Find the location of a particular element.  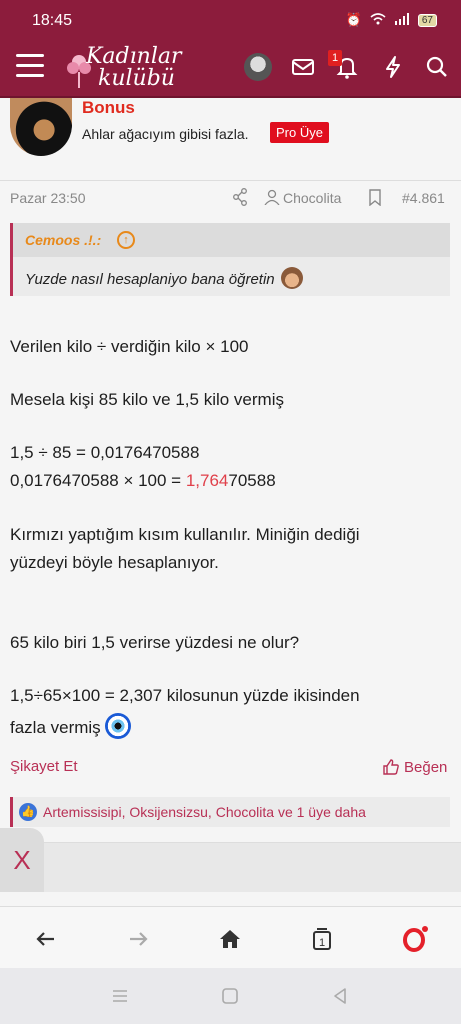

forward-arrow-icon is located at coordinates (138, 939).